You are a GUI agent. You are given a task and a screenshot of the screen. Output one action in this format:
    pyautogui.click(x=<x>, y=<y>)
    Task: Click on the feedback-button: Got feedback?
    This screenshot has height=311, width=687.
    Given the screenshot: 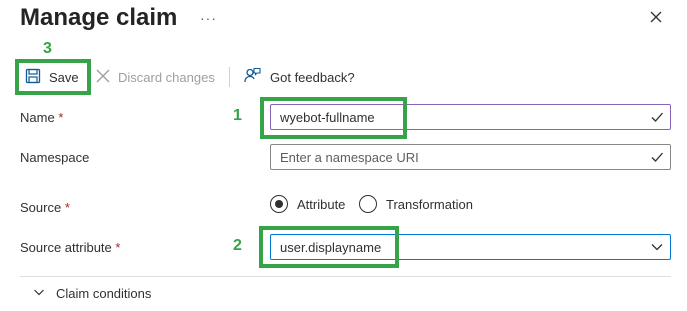 What is the action you would take?
    pyautogui.click(x=299, y=77)
    